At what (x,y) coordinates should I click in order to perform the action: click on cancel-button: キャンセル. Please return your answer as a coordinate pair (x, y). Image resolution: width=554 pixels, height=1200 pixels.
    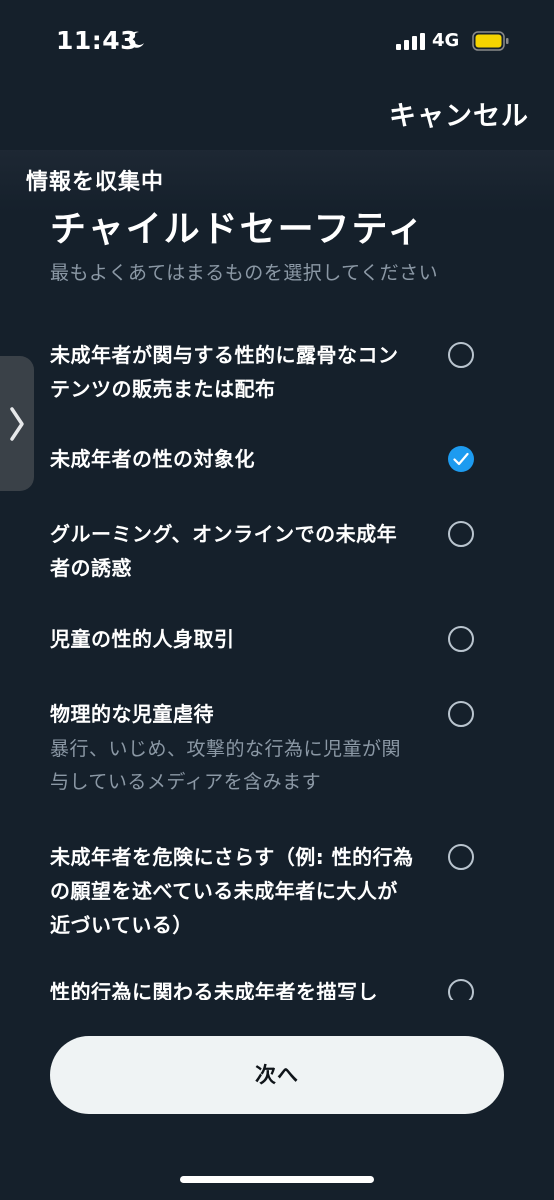
    Looking at the image, I should click on (459, 113).